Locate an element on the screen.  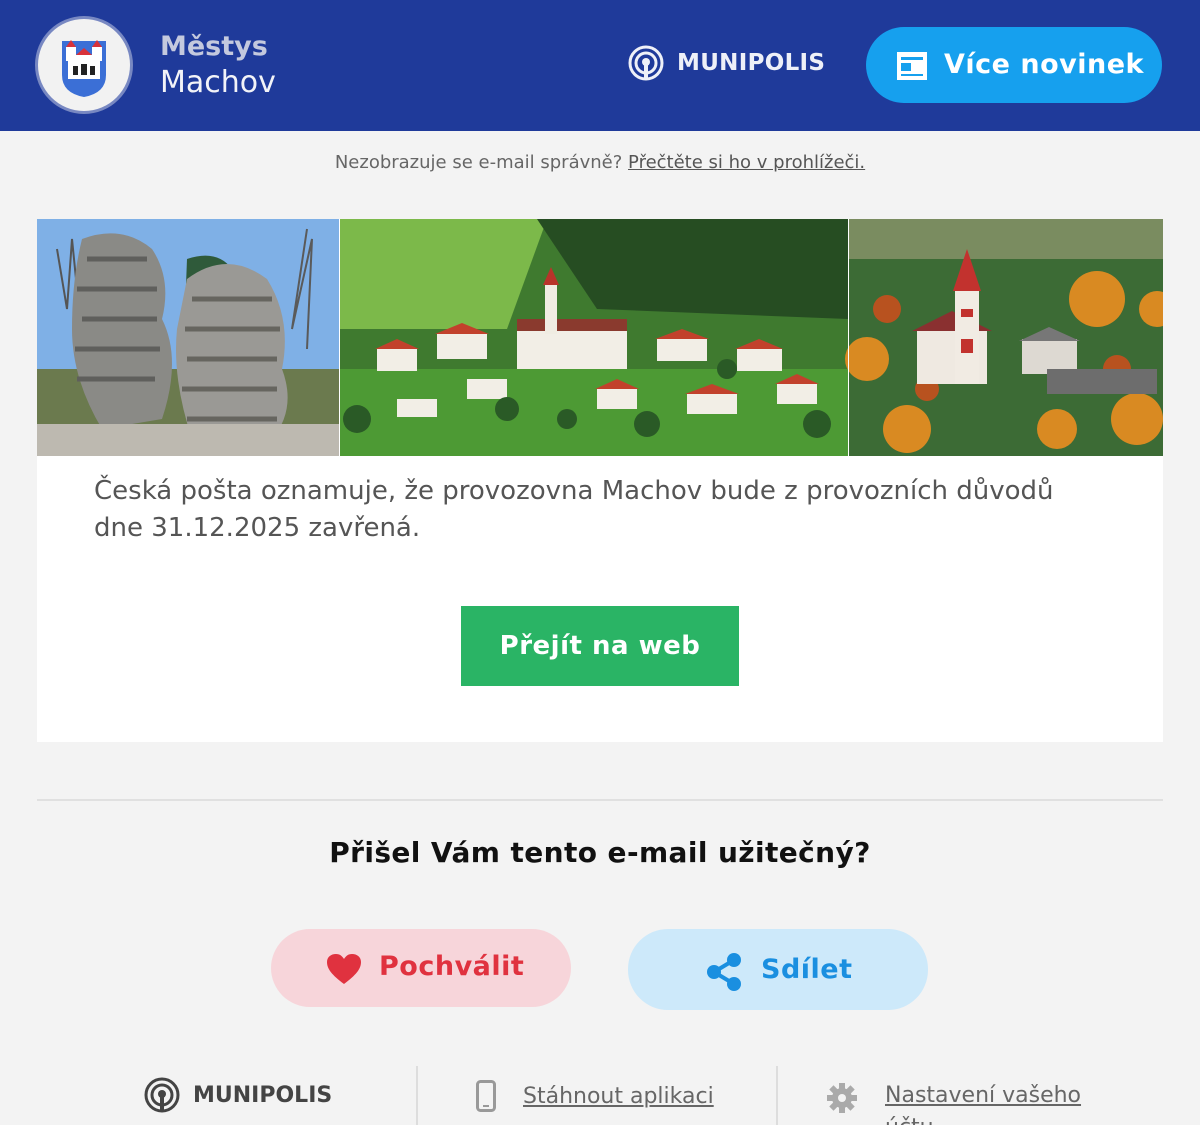
village-aerial-photo is located at coordinates (594, 337).